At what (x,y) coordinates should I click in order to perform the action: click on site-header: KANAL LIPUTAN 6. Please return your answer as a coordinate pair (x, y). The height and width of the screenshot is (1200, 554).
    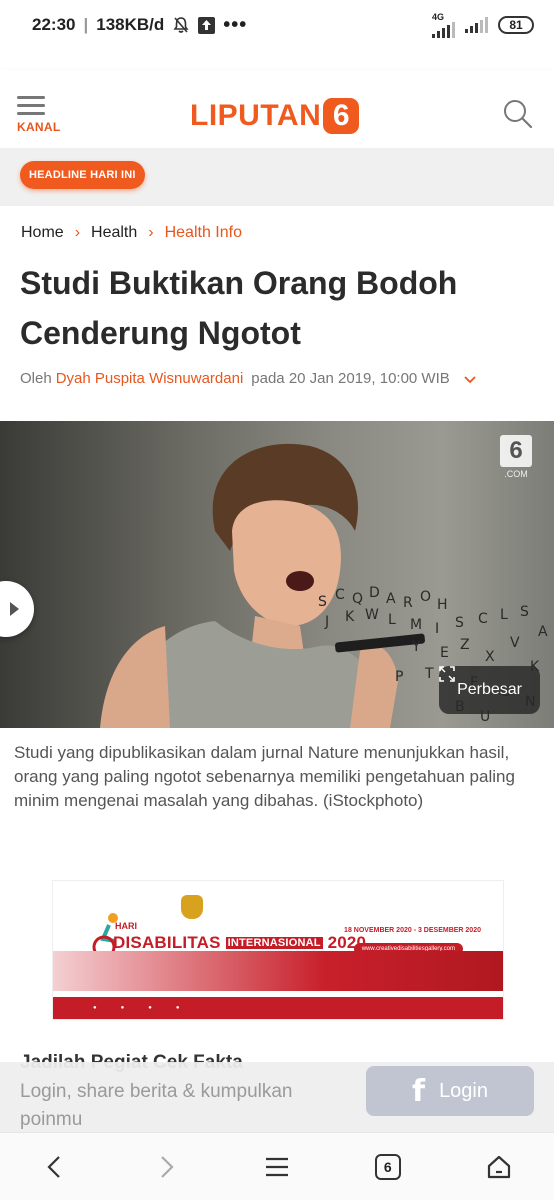
    Looking at the image, I should click on (277, 109).